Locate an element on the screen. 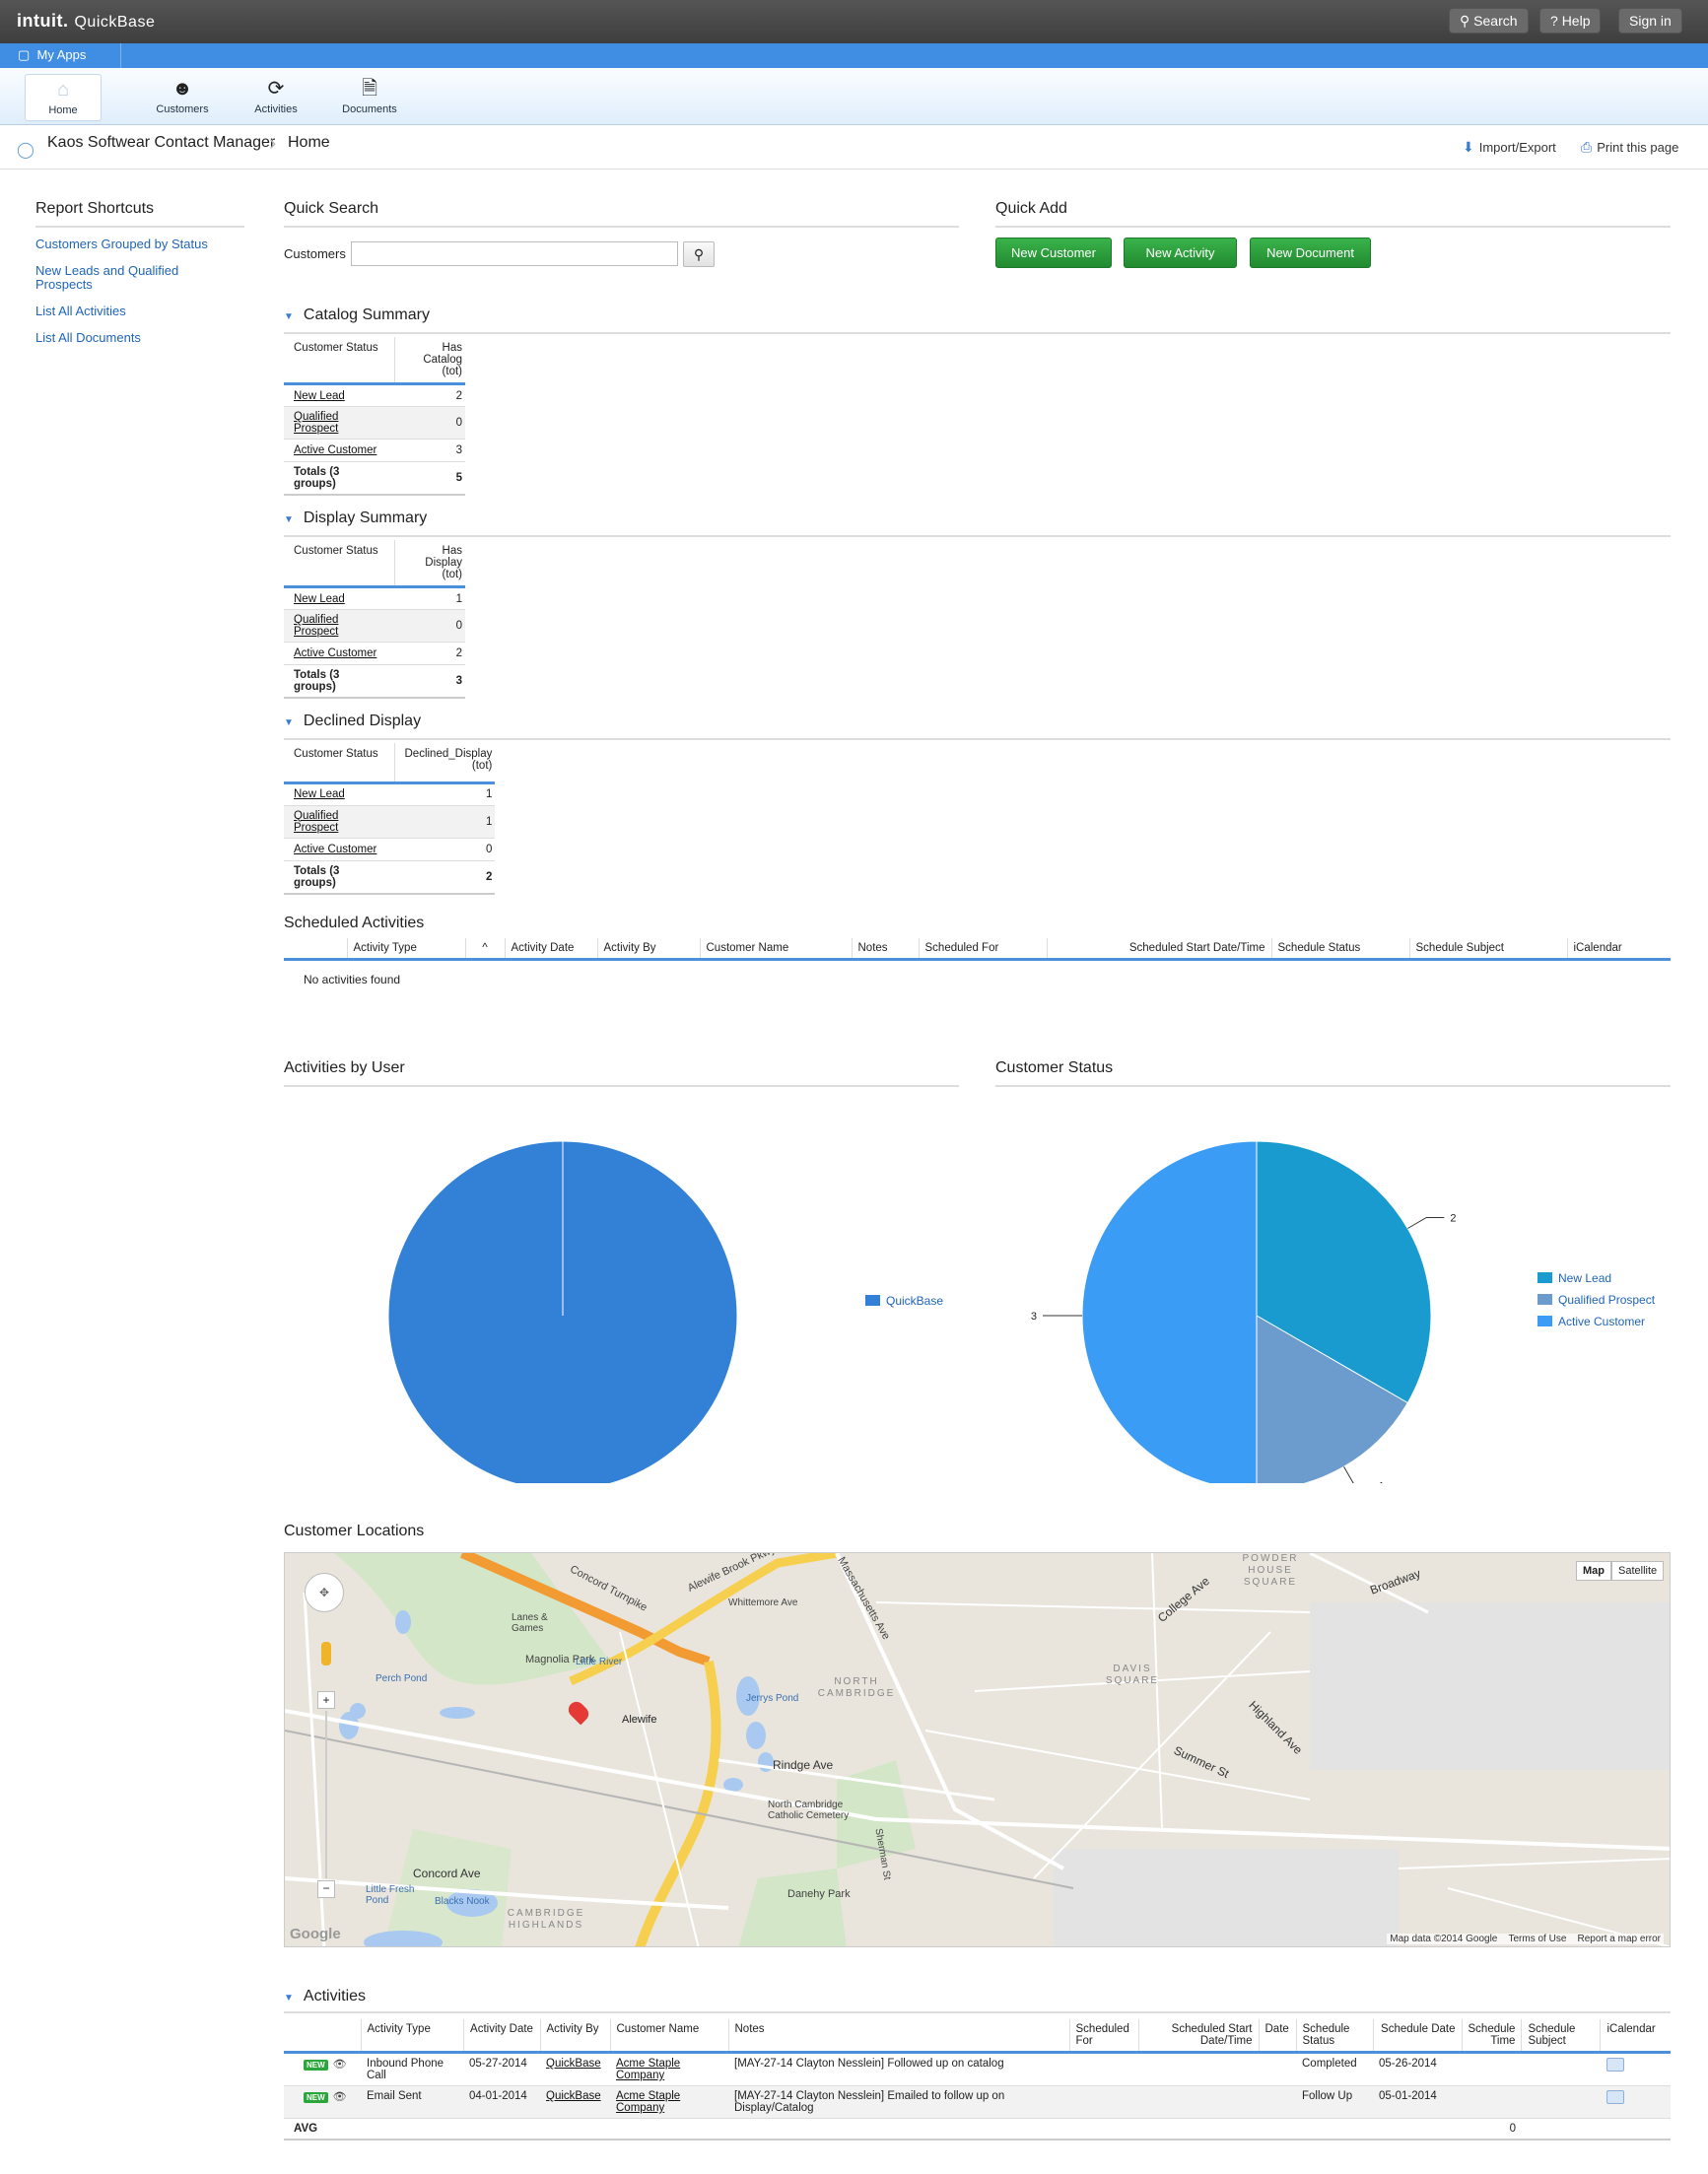 Image resolution: width=1708 pixels, height=2174 pixels. print-link: ⎙ Print this page is located at coordinates (1630, 147).